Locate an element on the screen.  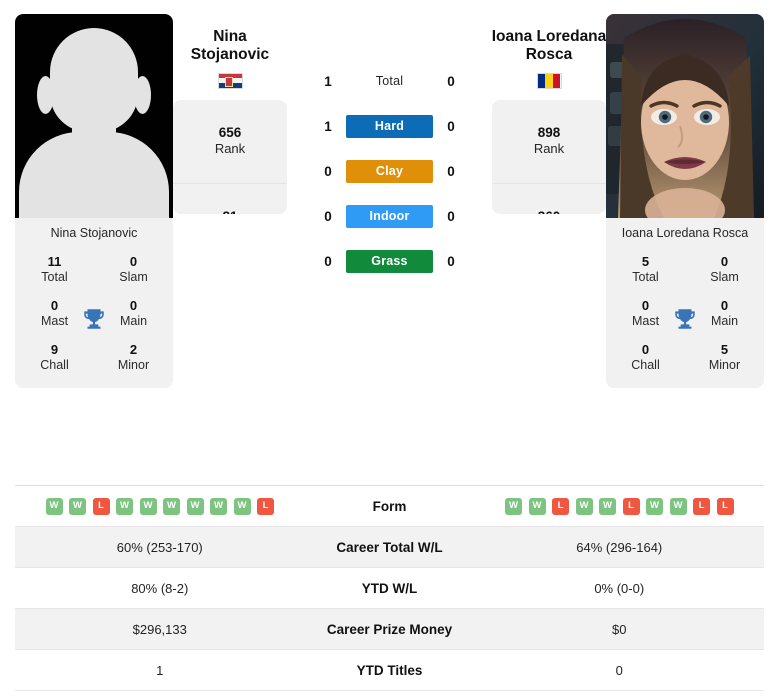
right-player-photo-name: Ioana Loredana Rosca is located at coordinates (685, 233).